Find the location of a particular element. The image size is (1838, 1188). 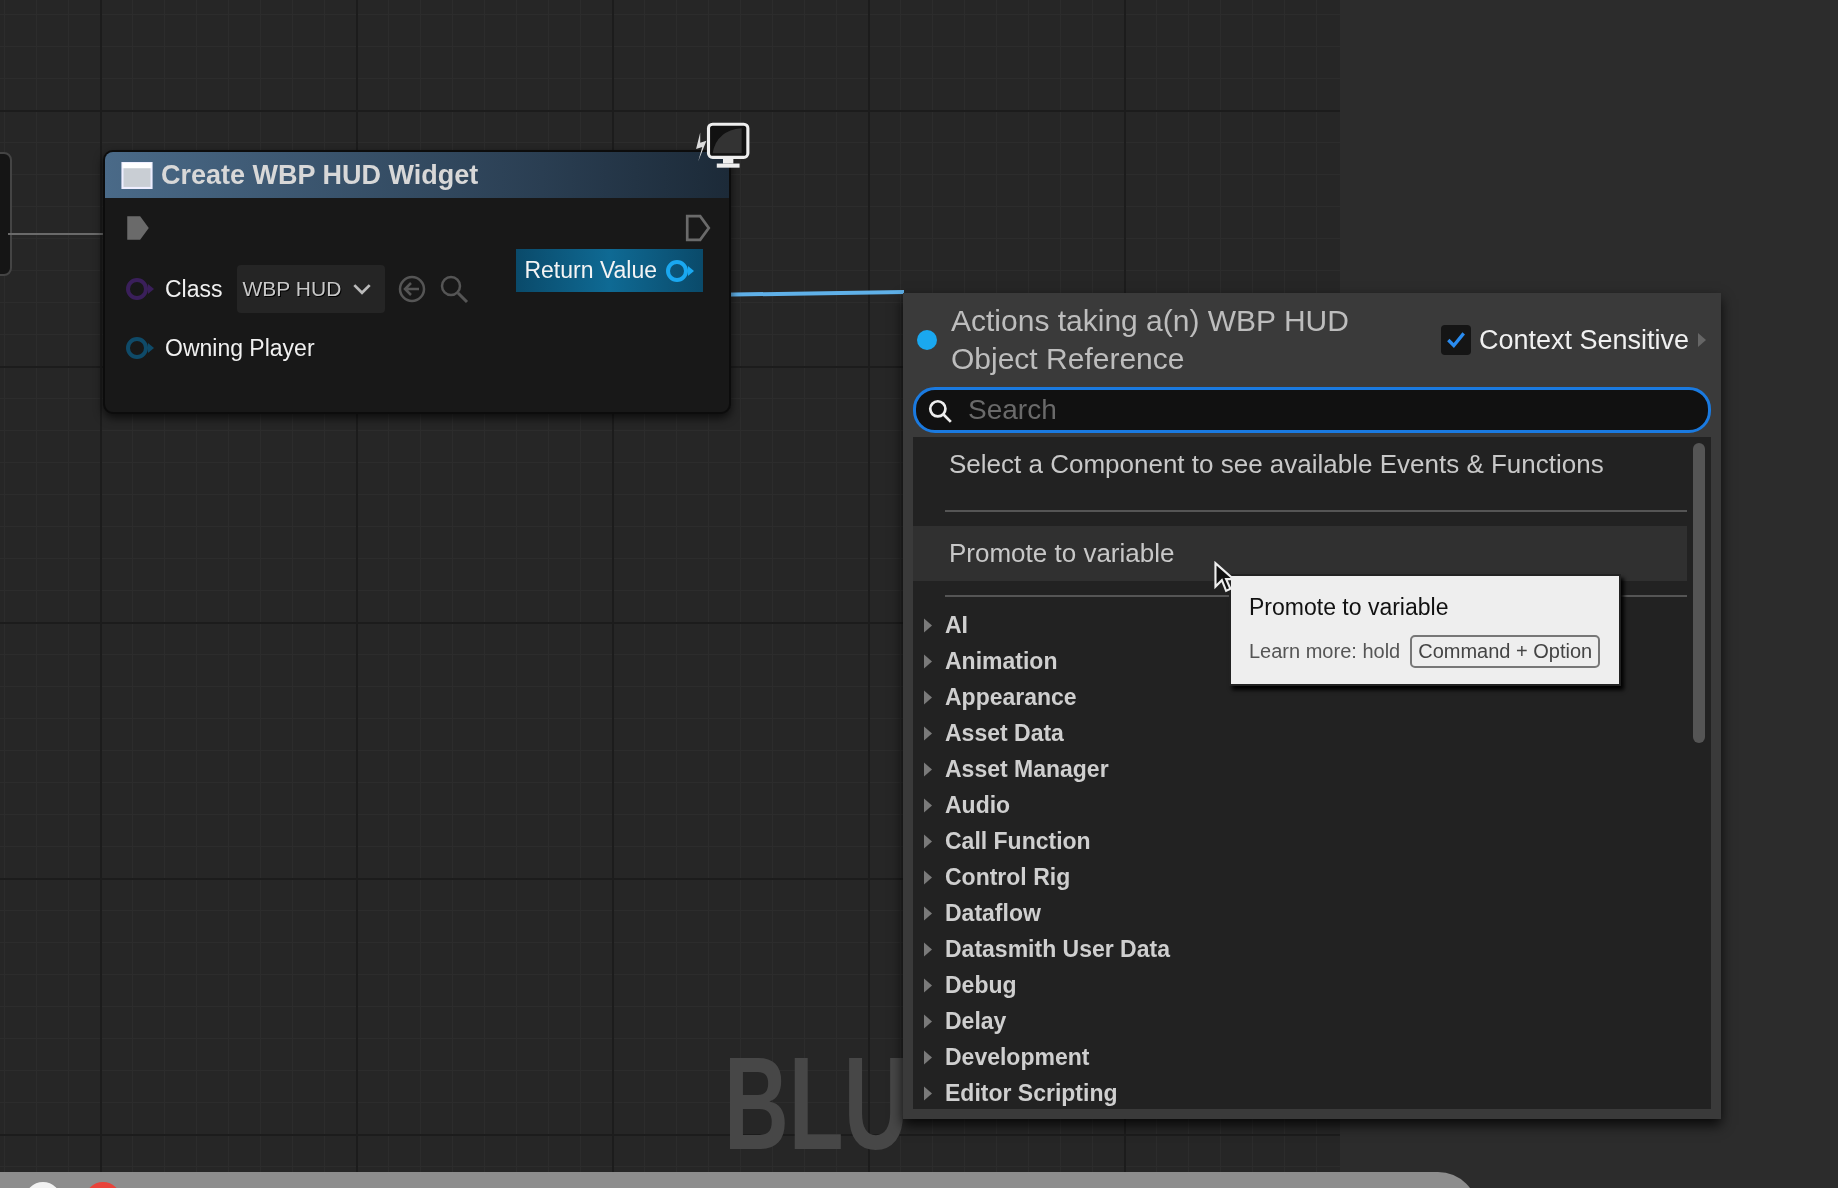

checkmark-icon is located at coordinates (1455, 340).